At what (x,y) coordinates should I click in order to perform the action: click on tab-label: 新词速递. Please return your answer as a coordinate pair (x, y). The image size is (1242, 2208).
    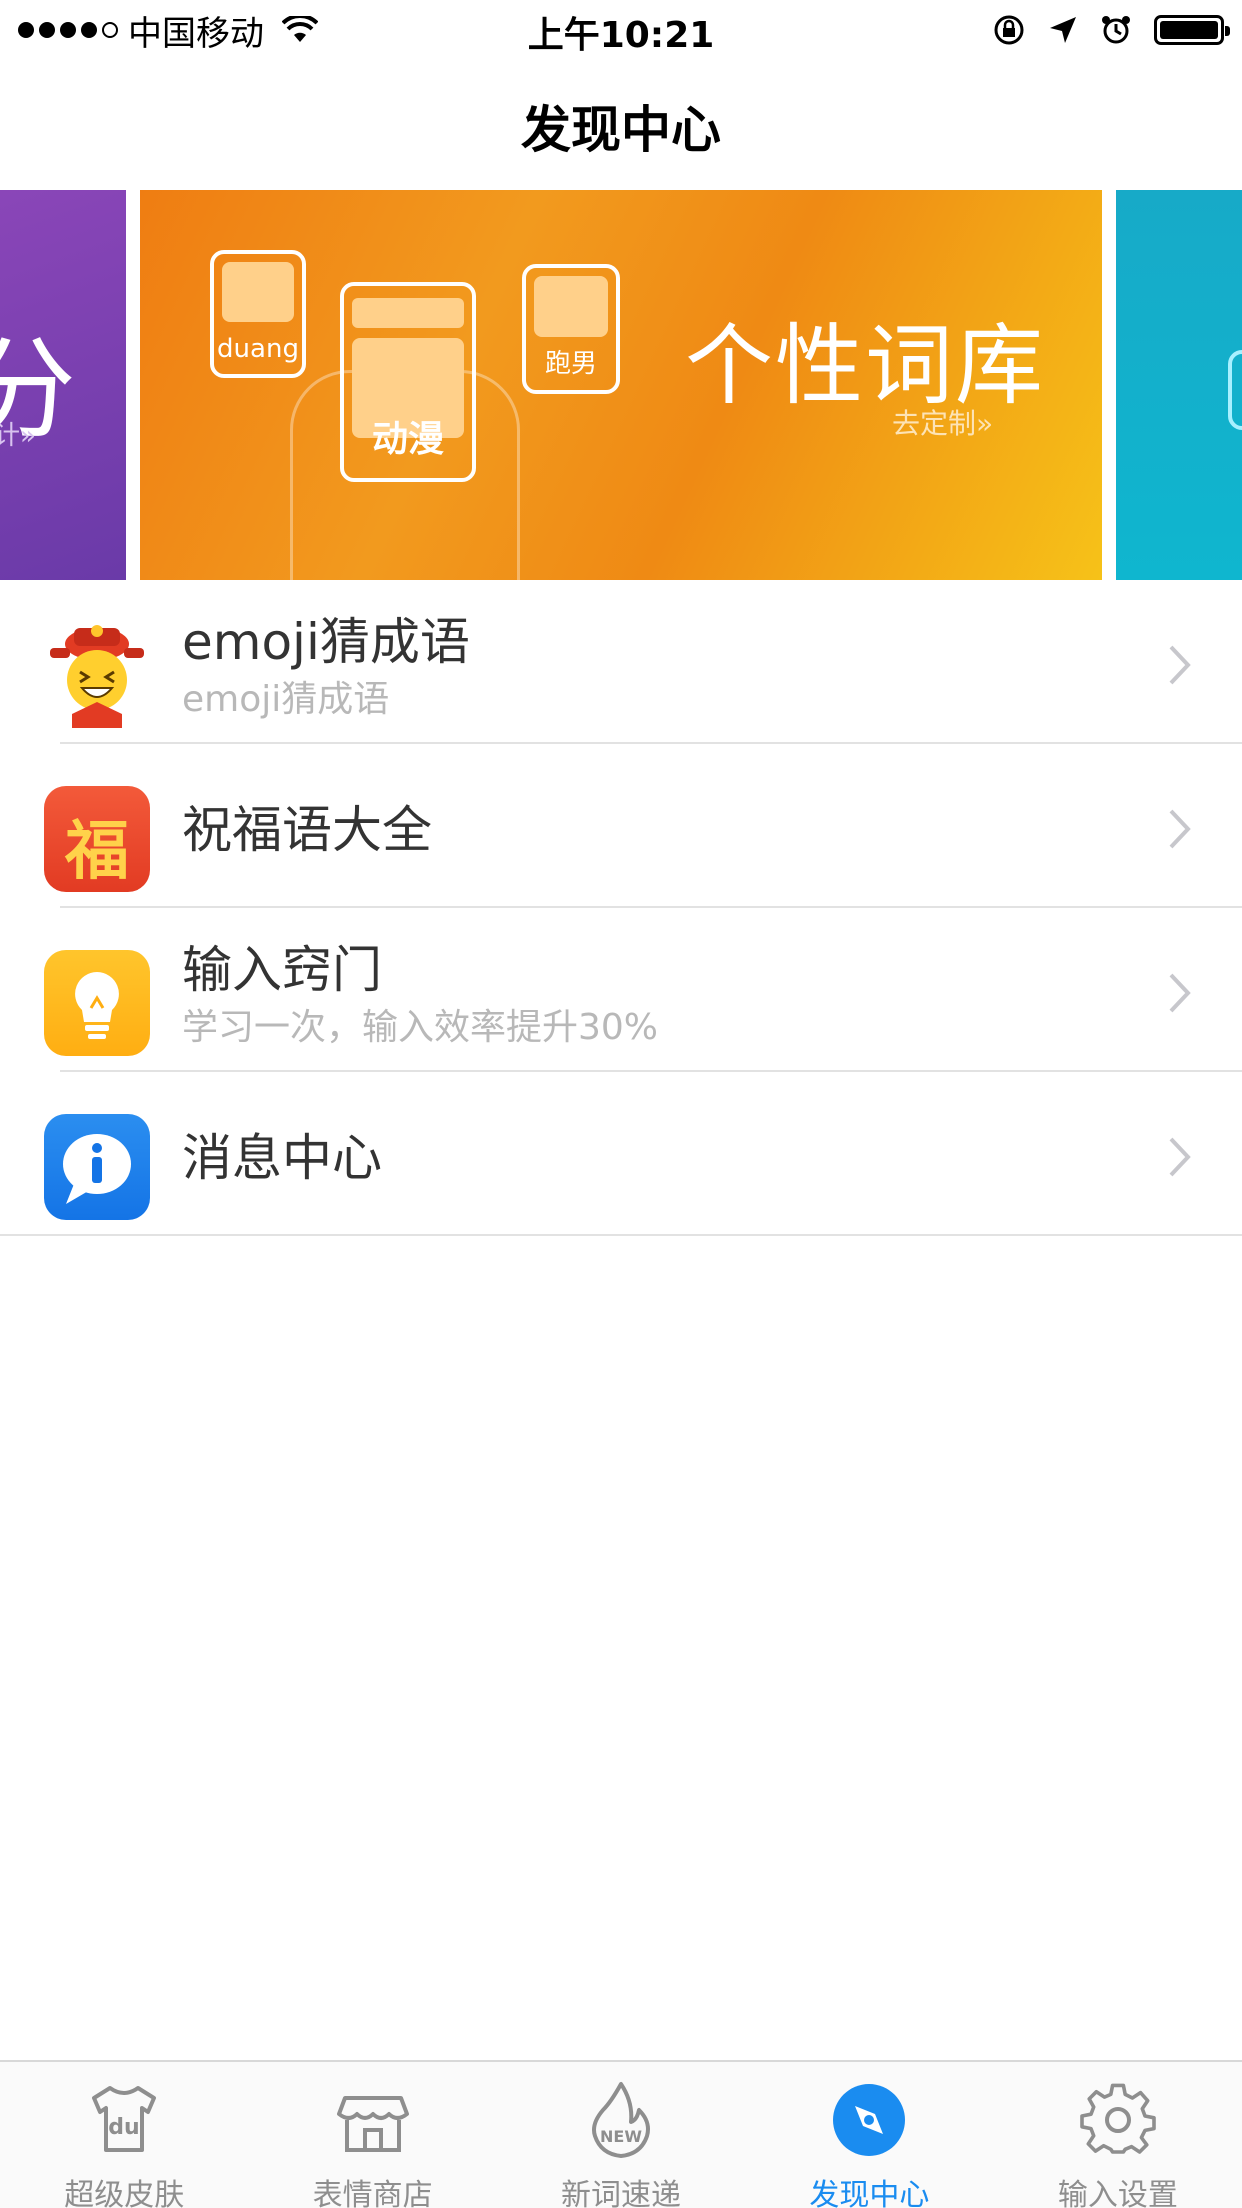
    Looking at the image, I should click on (621, 2193).